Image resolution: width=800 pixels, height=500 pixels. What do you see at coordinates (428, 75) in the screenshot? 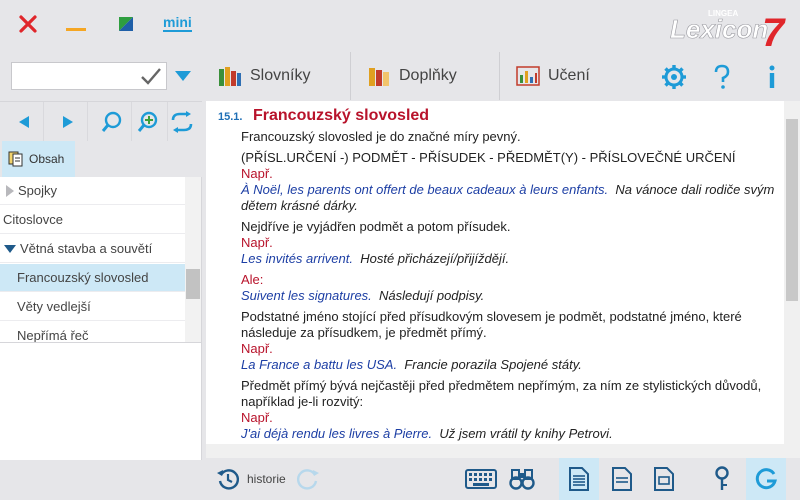
I see `tab-addons-label: Doplňky` at bounding box center [428, 75].